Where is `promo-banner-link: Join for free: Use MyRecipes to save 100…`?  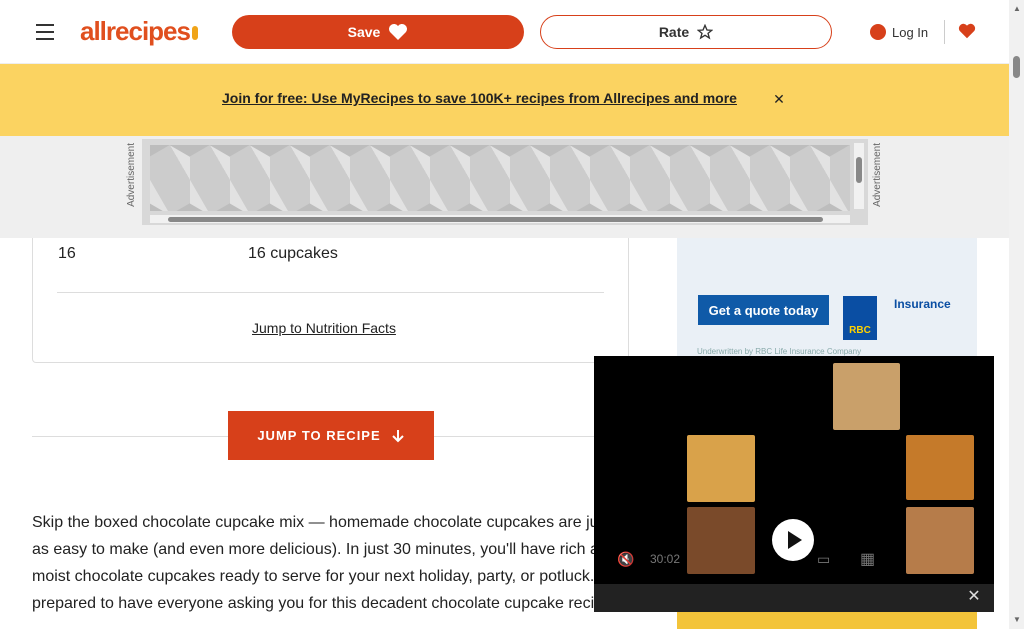
promo-banner-link: Join for free: Use MyRecipes to save 100… is located at coordinates (479, 98).